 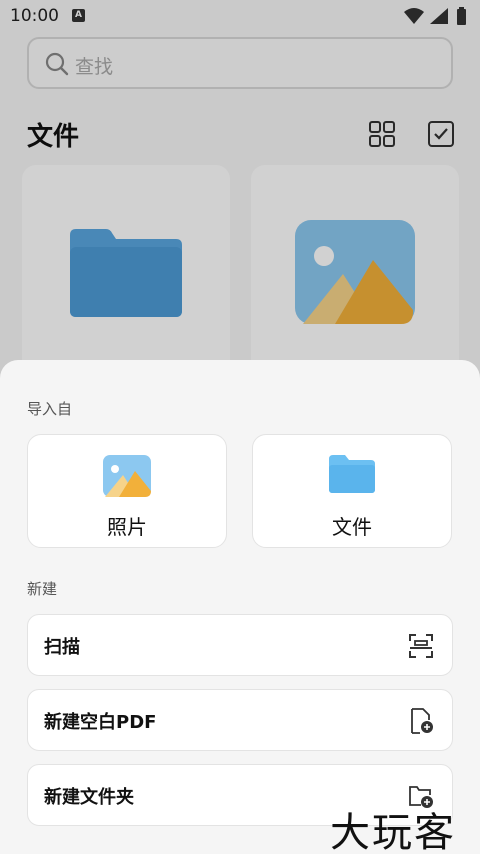 What do you see at coordinates (422, 721) in the screenshot?
I see `new-pdf-icon` at bounding box center [422, 721].